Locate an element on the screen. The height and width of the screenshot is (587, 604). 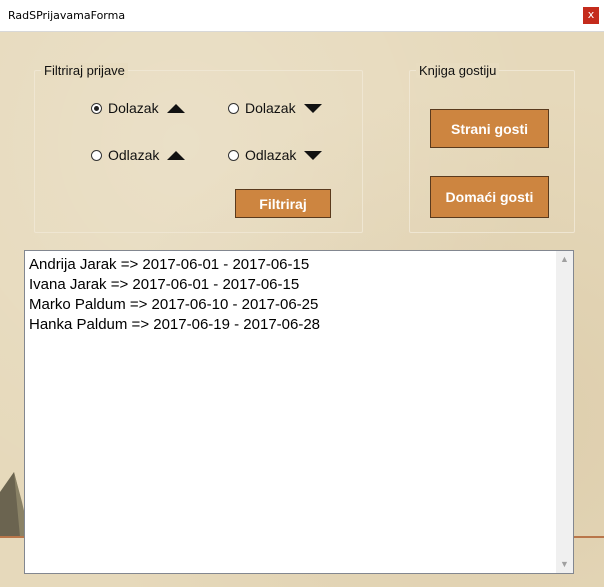
filter-button: Filtriraj is located at coordinates (283, 203).